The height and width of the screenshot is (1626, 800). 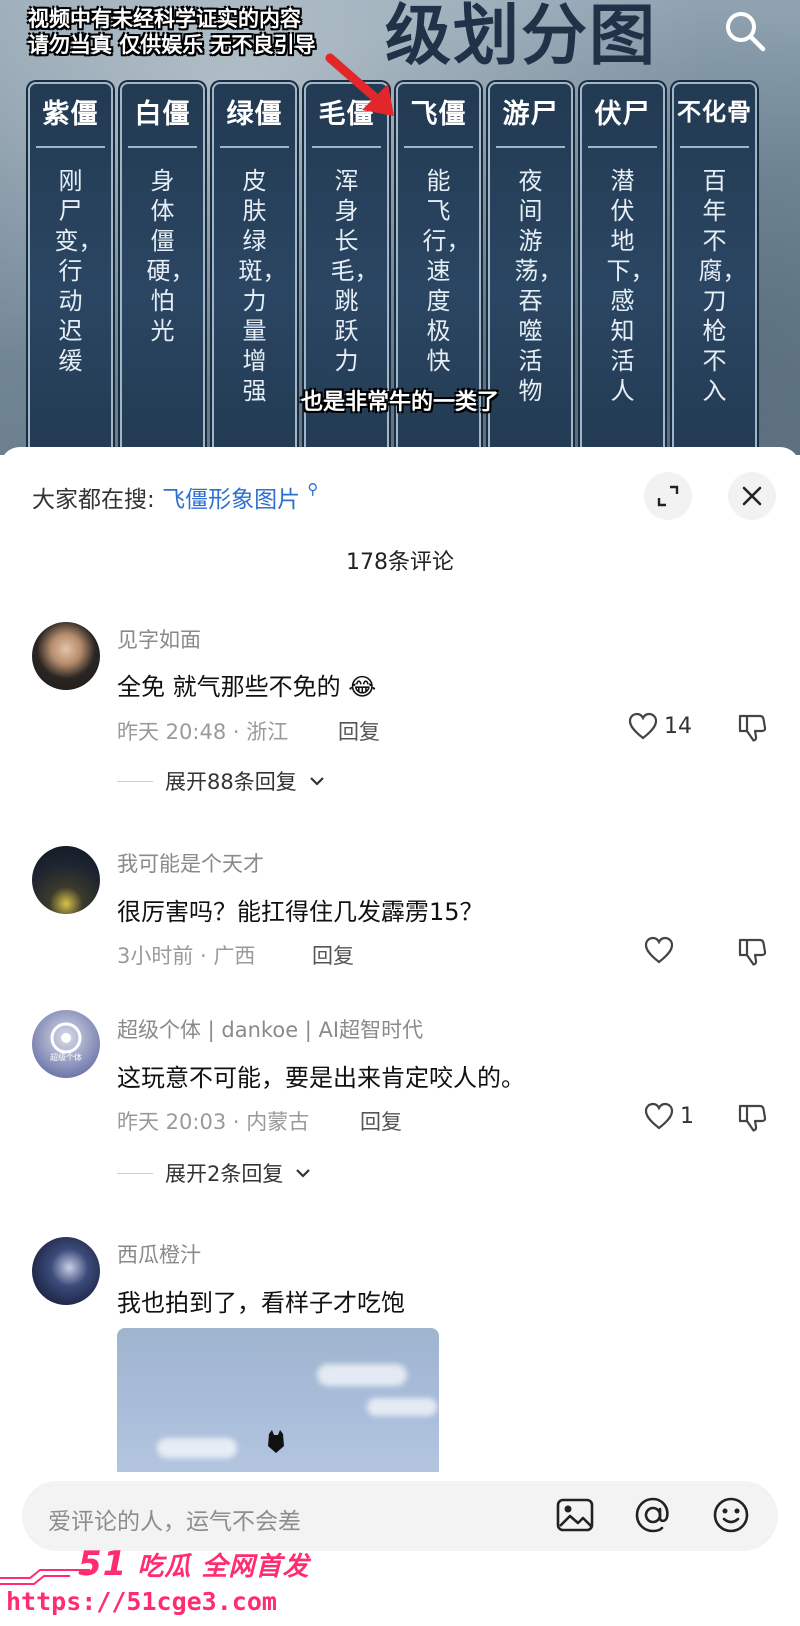 I want to click on comment-author: 西瓜橙汁, so click(x=159, y=1254).